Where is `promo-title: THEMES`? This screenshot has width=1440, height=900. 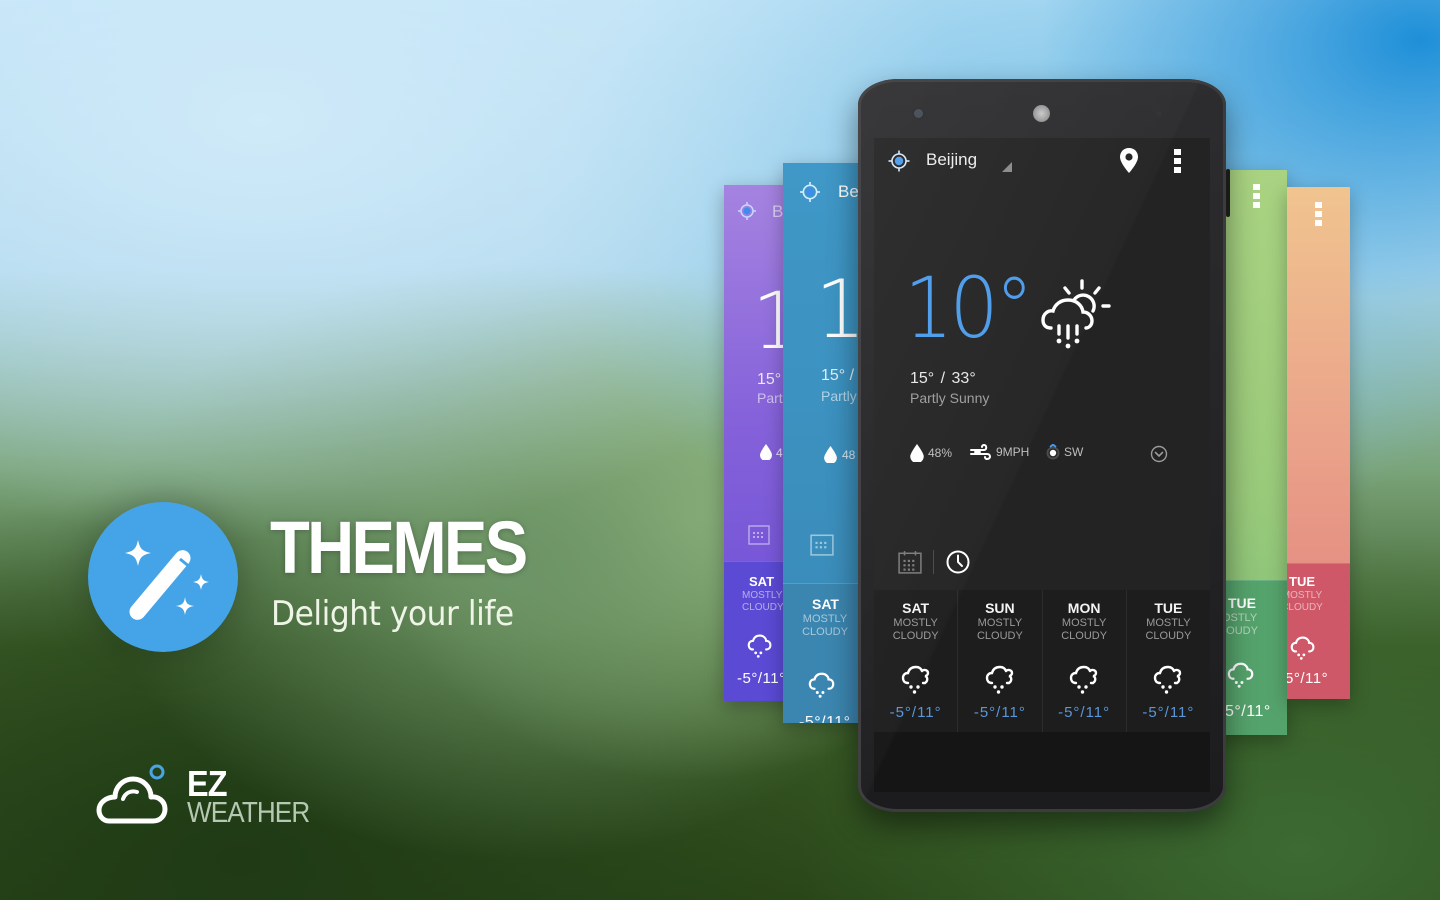
promo-title: THEMES is located at coordinates (399, 547).